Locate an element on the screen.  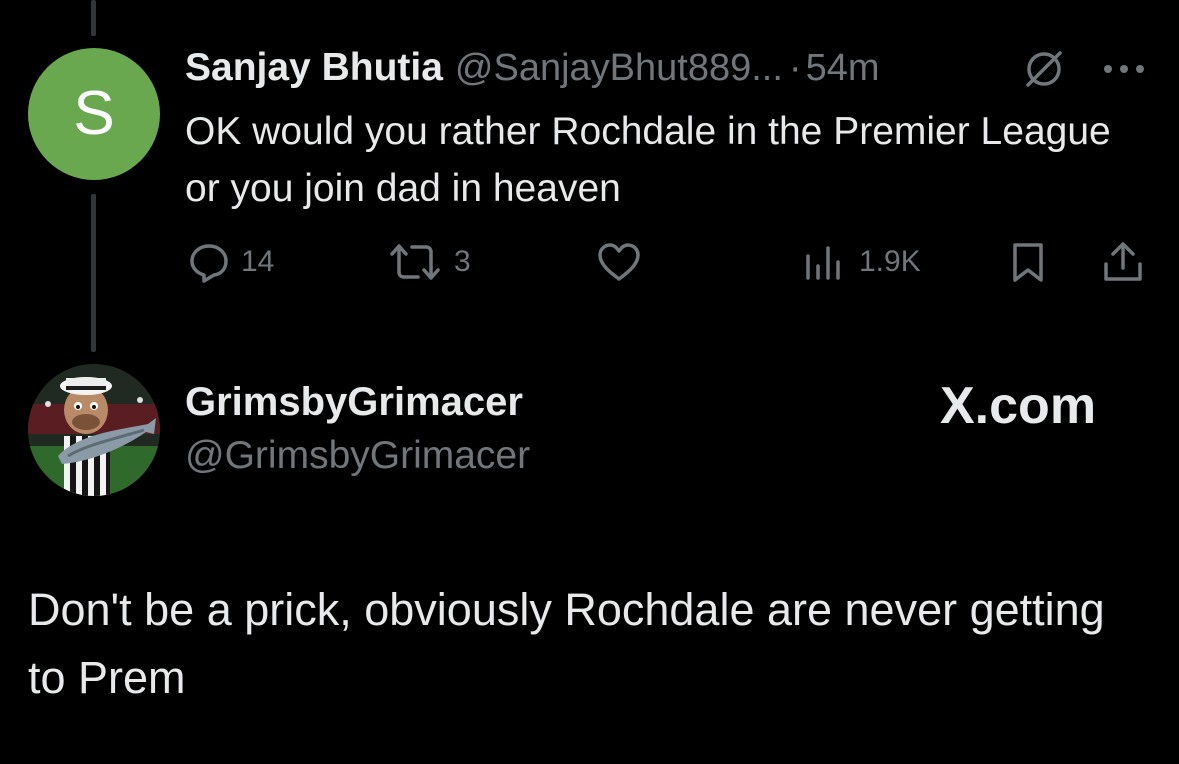
views-count: 1.9K is located at coordinates (890, 261).